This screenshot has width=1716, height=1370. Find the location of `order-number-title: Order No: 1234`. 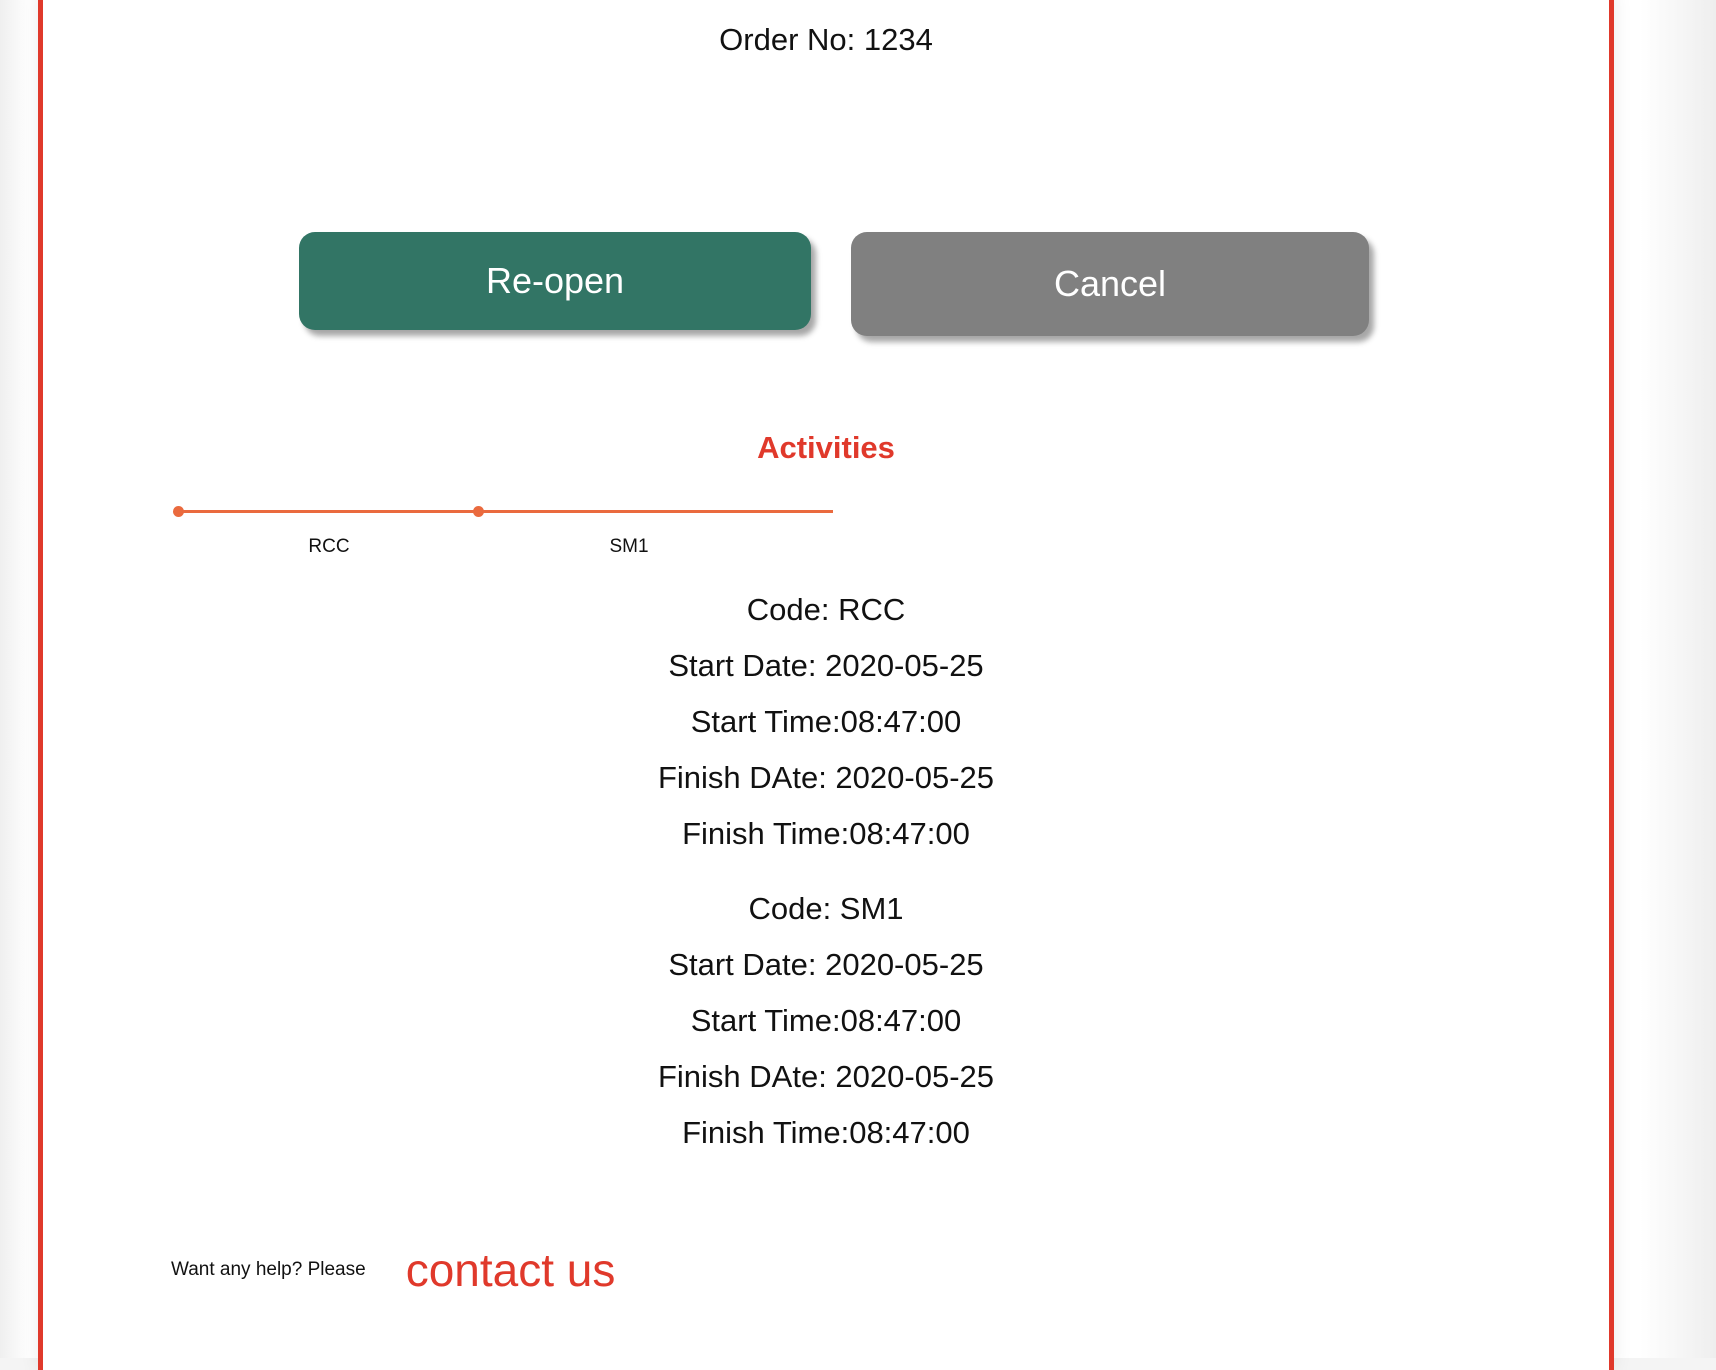

order-number-title: Order No: 1234 is located at coordinates (826, 39).